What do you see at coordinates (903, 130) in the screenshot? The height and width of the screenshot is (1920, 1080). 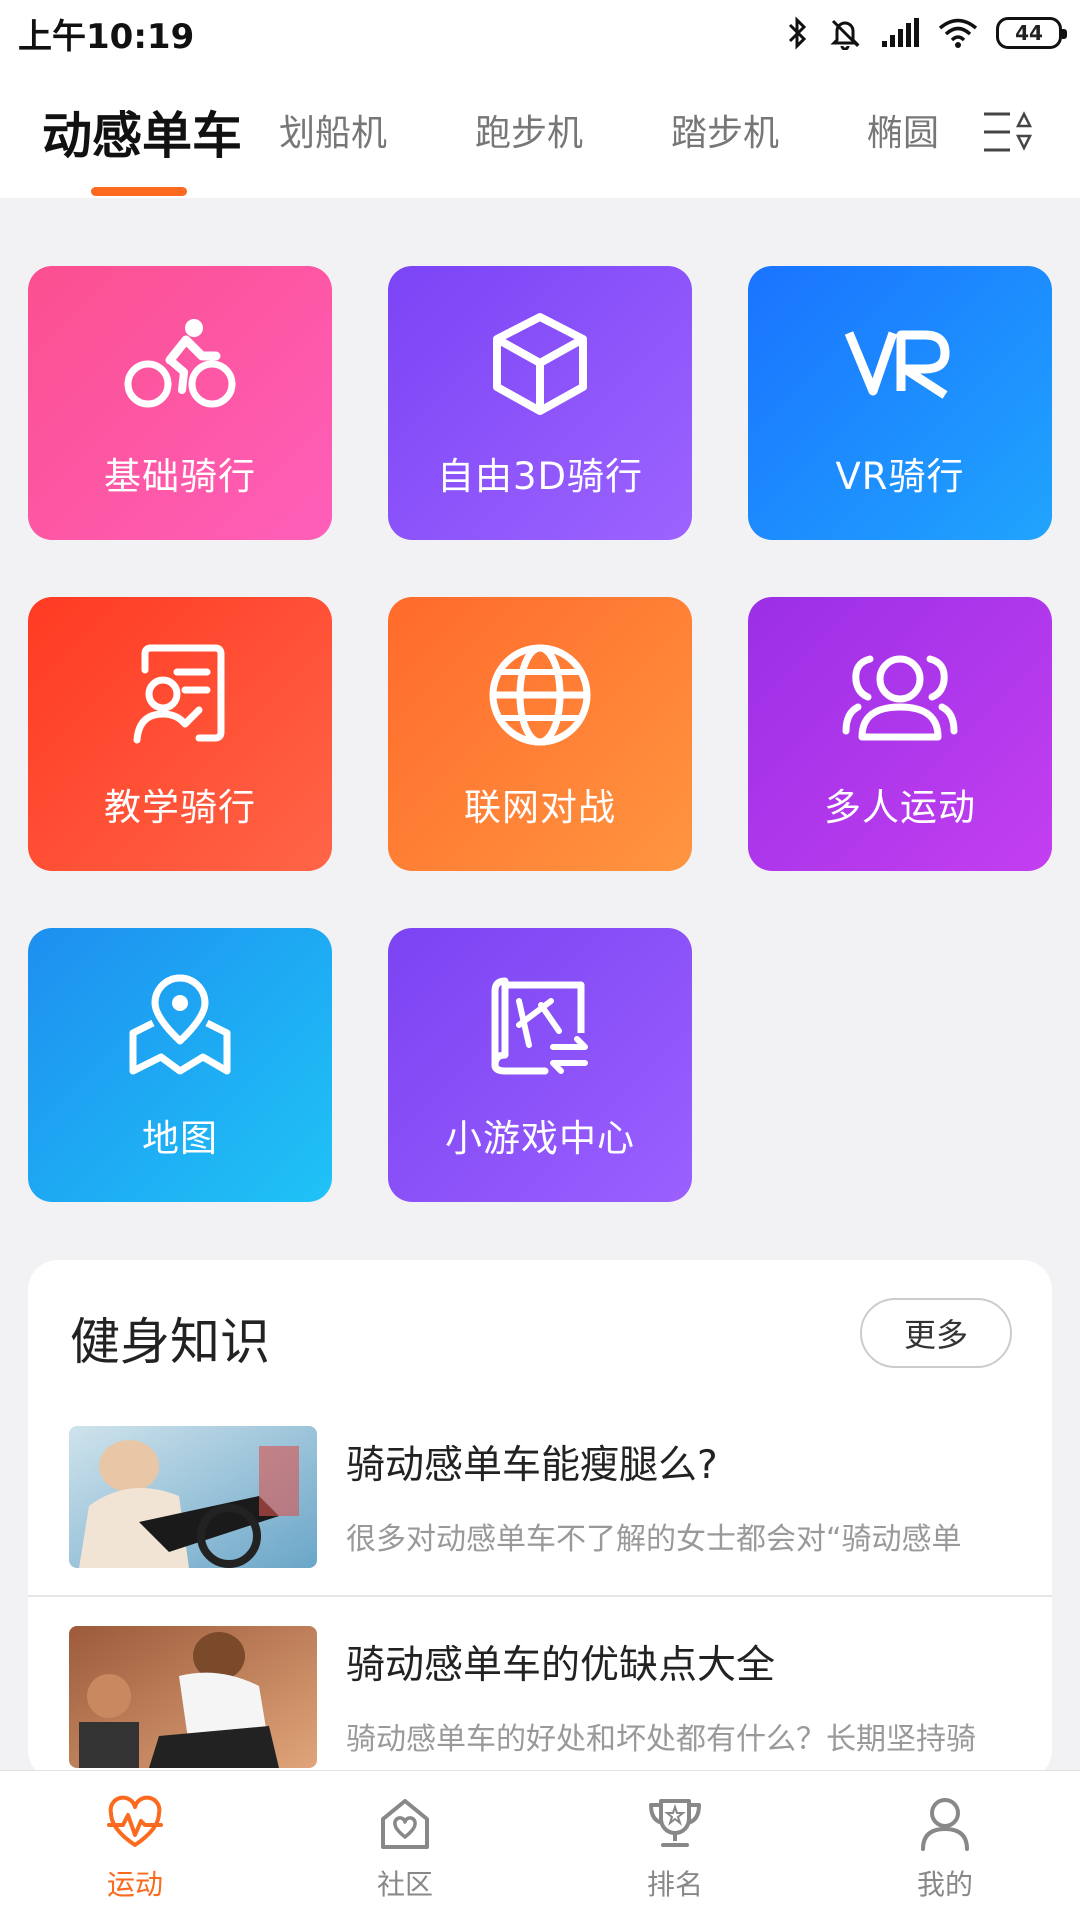 I see `tab-elliptical: 椭圆` at bounding box center [903, 130].